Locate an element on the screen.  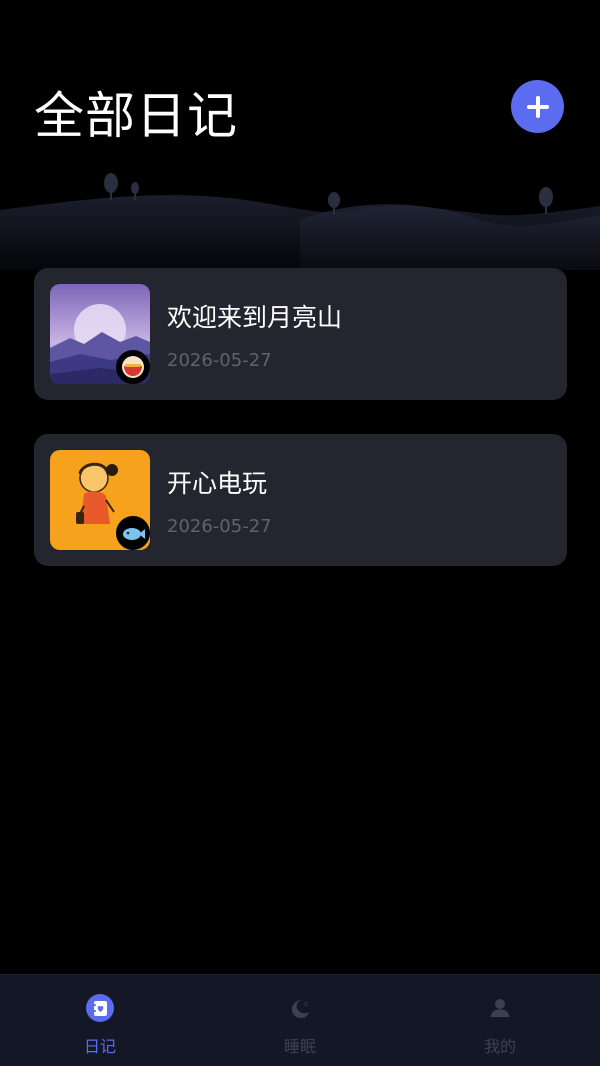
entry-title: 欢迎来到月亮山 is located at coordinates (255, 317).